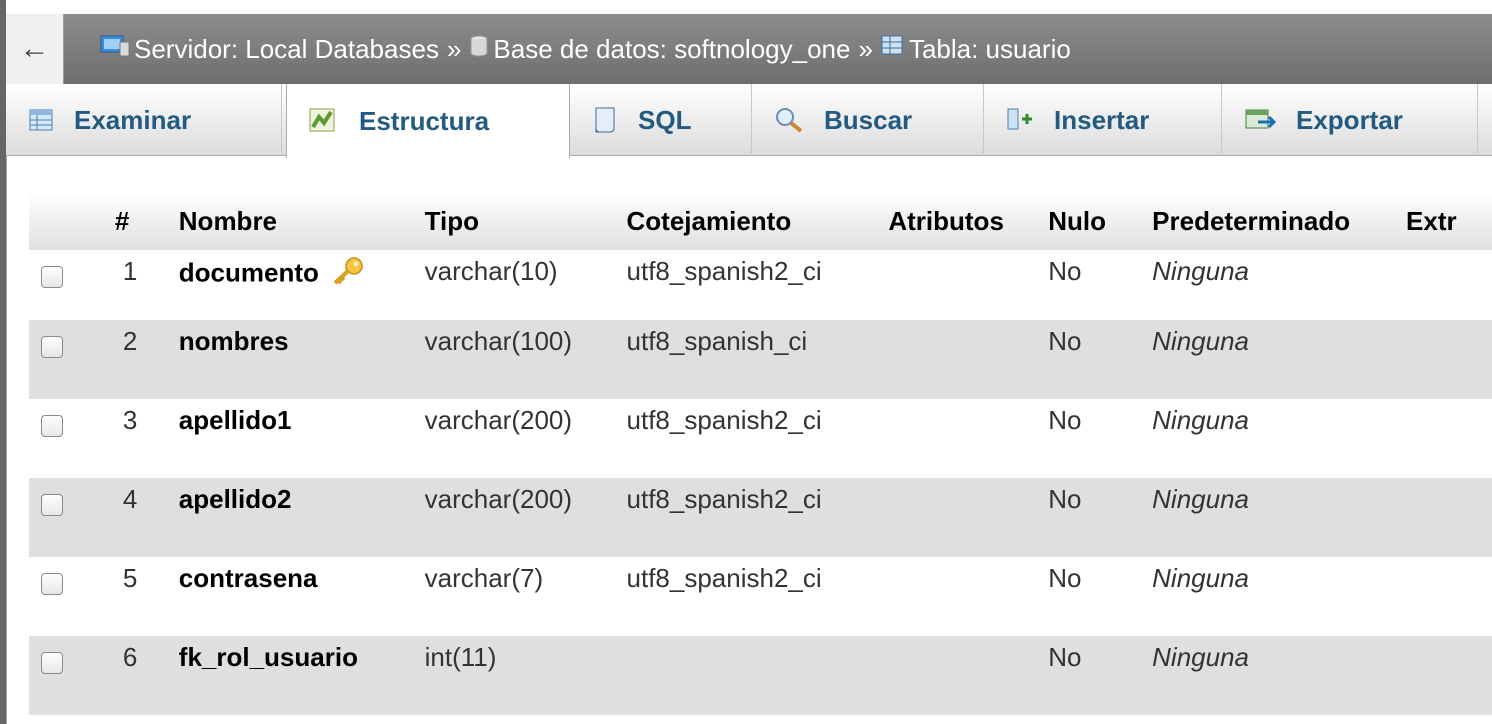 The height and width of the screenshot is (724, 1492). I want to click on column-type: varchar(100), so click(521, 359).